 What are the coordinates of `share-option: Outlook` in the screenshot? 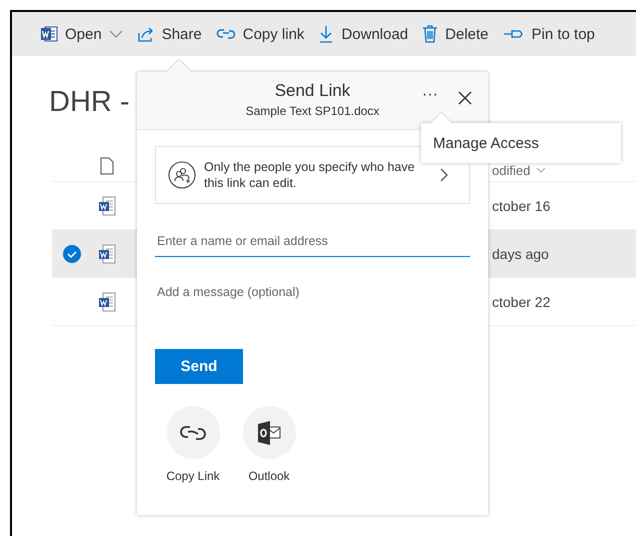 It's located at (269, 444).